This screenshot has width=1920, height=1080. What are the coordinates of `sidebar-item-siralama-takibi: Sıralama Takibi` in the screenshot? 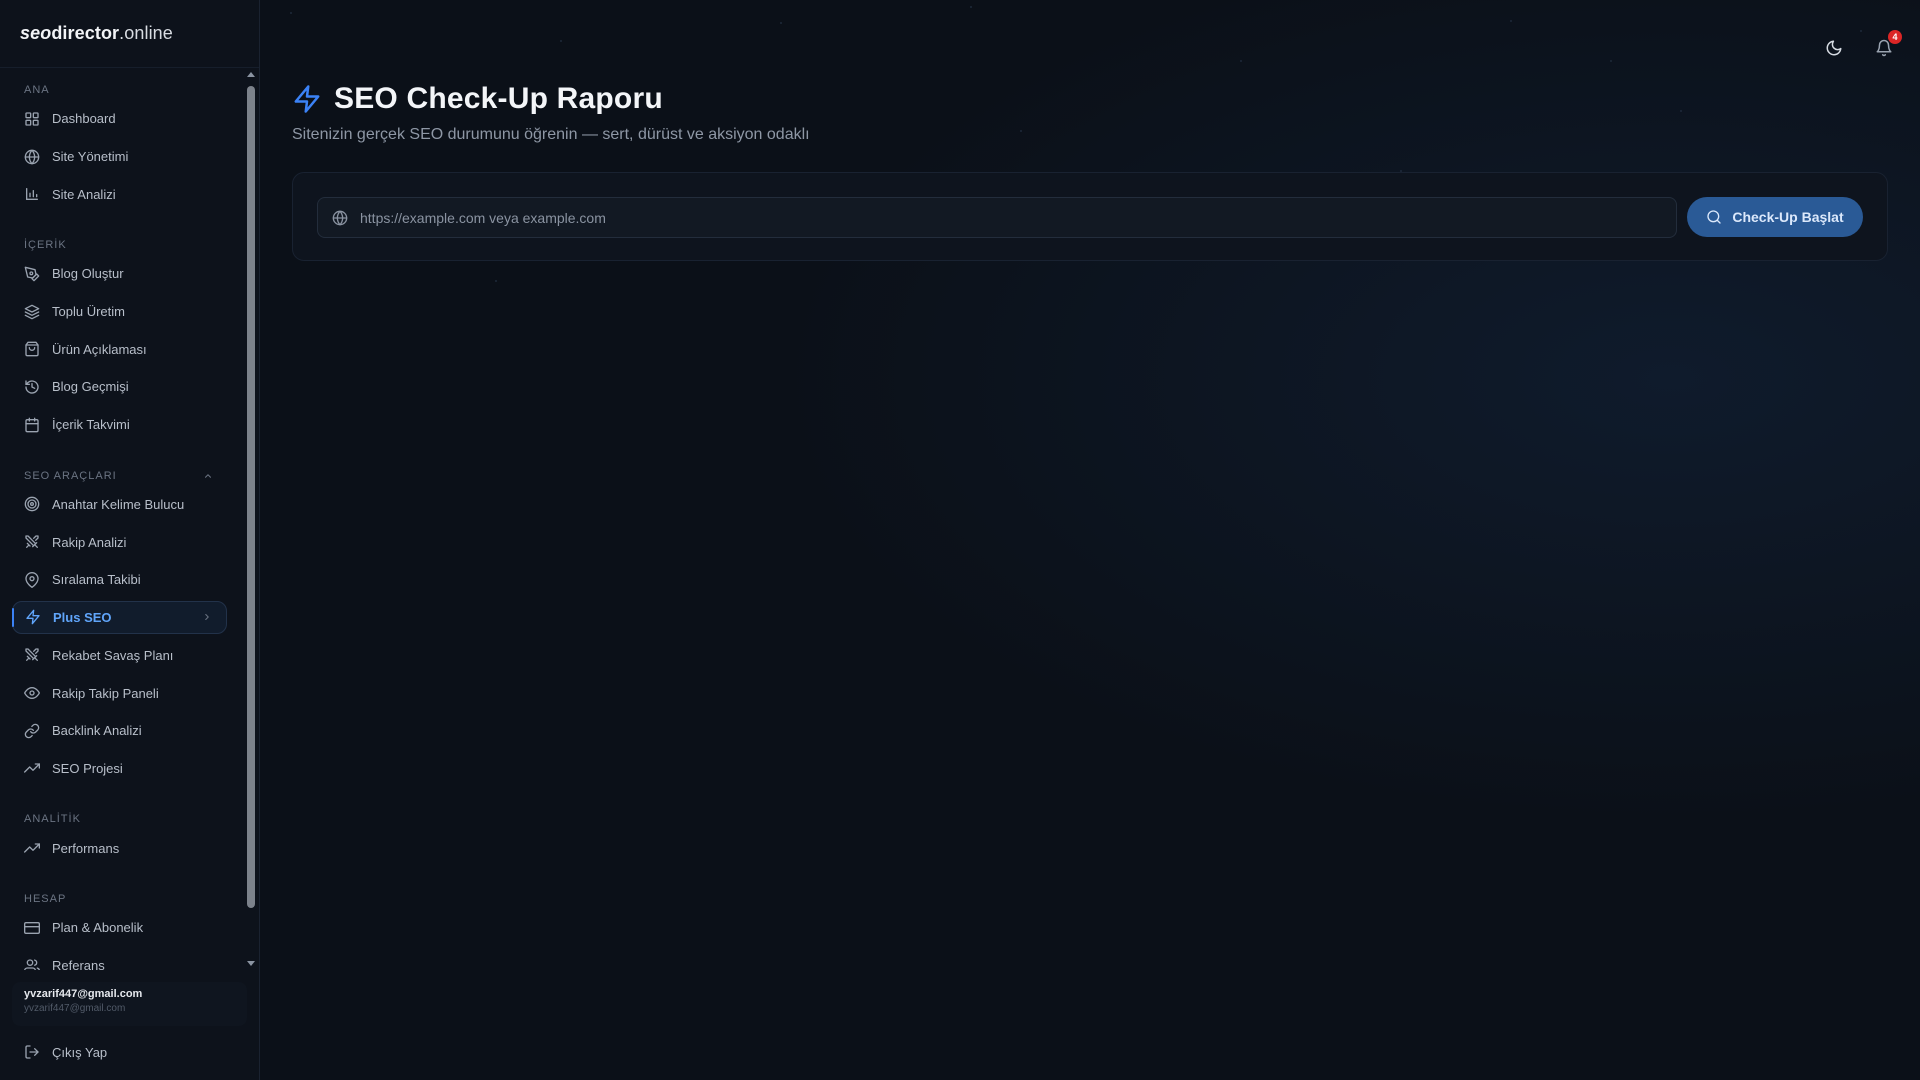 It's located at (113, 580).